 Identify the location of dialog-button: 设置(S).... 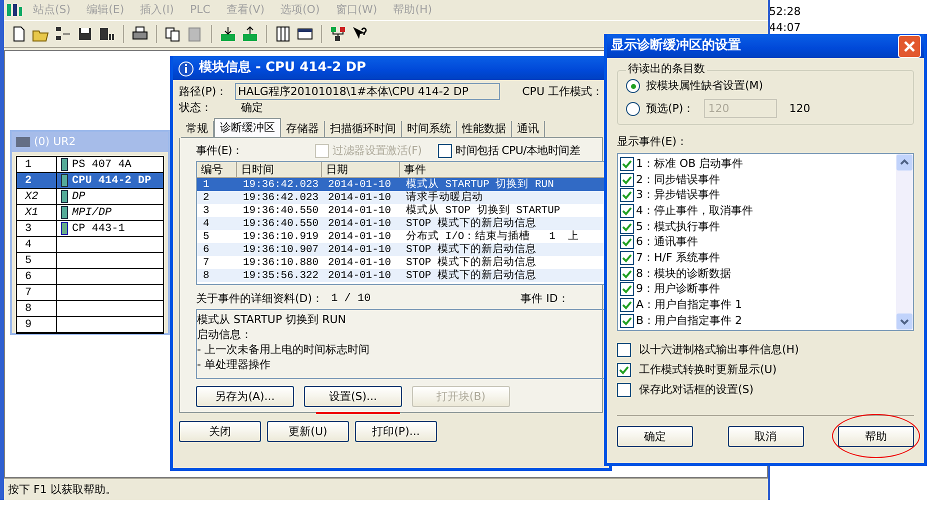
(353, 396).